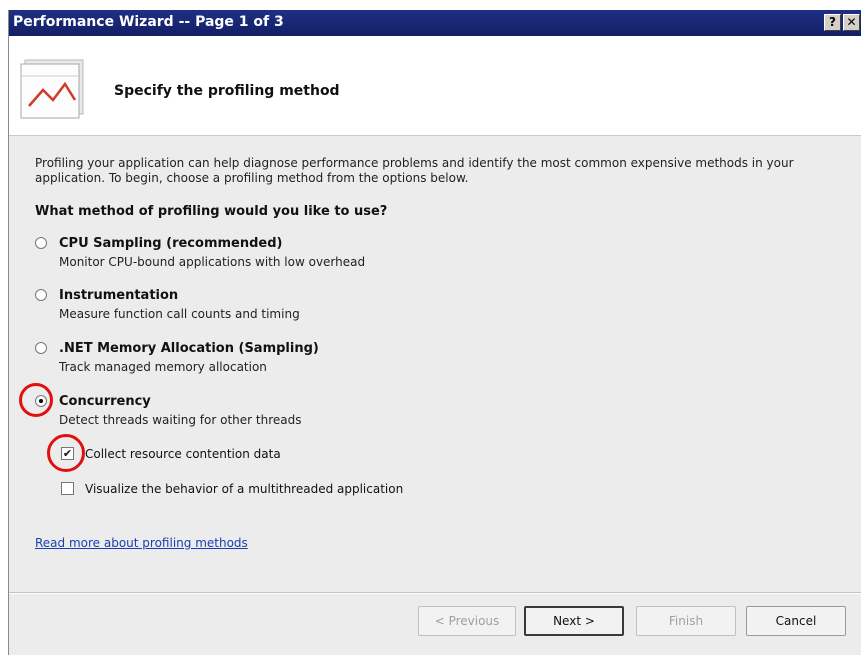 Image resolution: width=861 pixels, height=655 pixels. Describe the element at coordinates (467, 621) in the screenshot. I see `previous-button: < Previous` at that location.